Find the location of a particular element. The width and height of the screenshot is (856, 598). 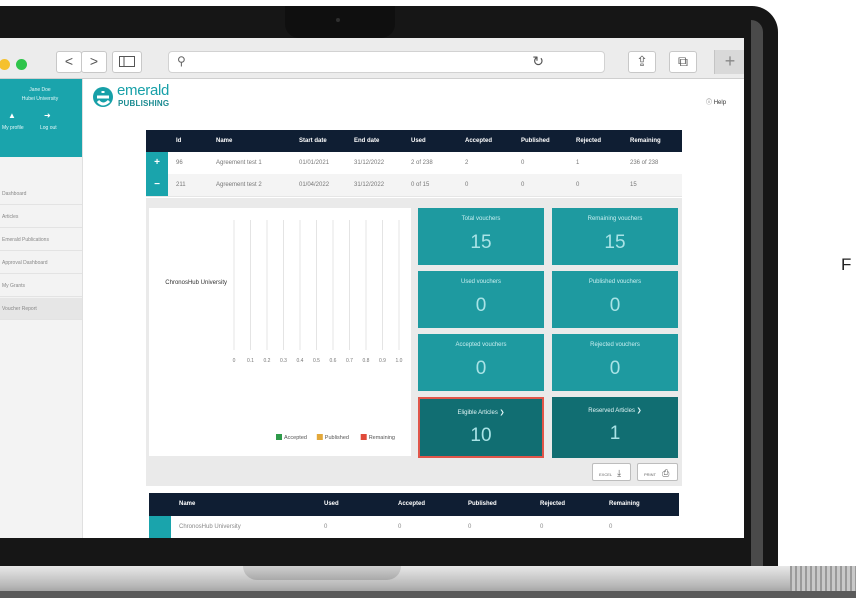

cell-accepted: 2 is located at coordinates (467, 163).